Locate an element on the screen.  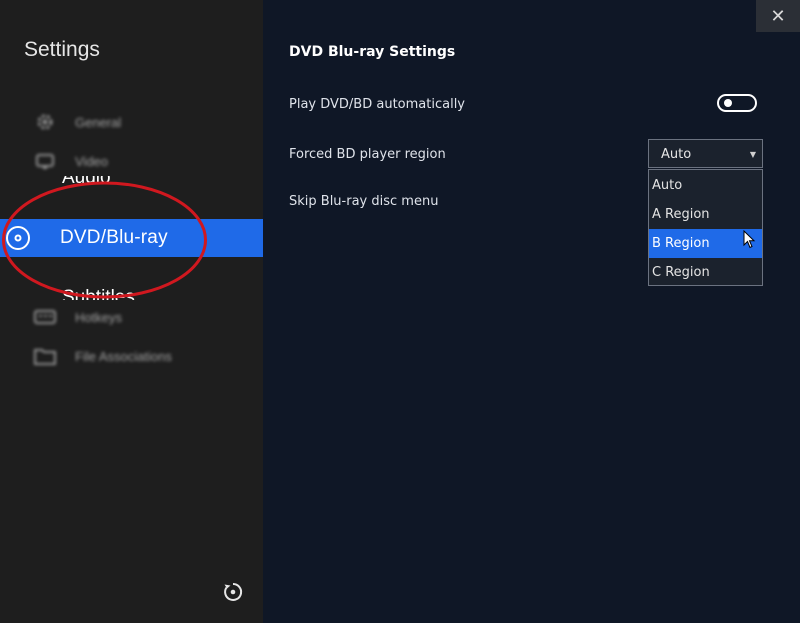
sidebar-item-file-associations: File Associations is located at coordinates (131, 356).